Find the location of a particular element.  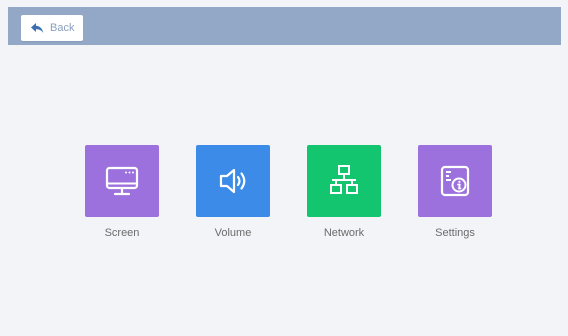

tile-volume-label: Volume is located at coordinates (233, 233).